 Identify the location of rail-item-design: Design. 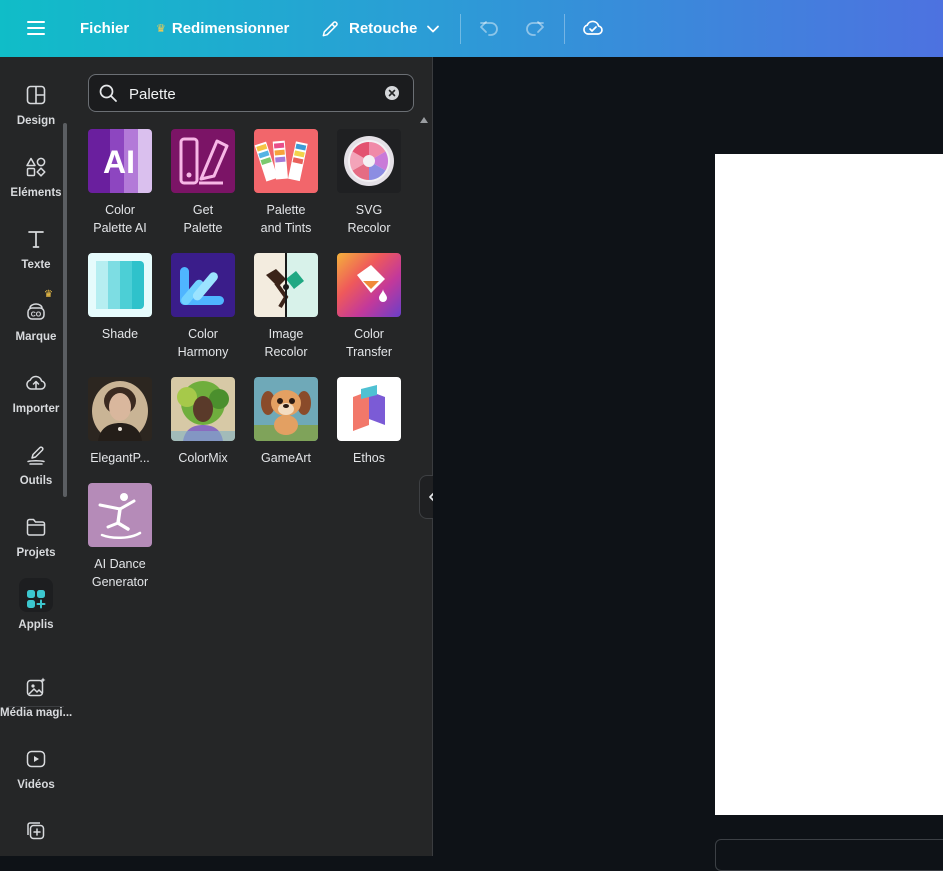
(36, 110).